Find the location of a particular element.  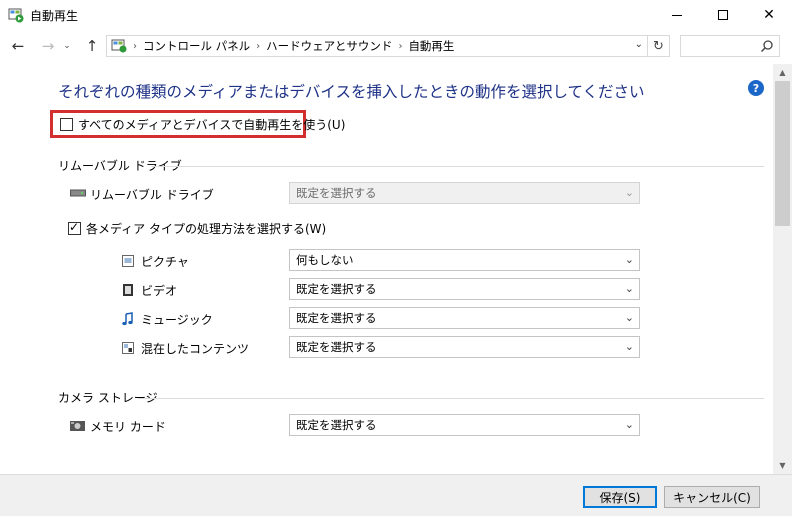

music-icon is located at coordinates (127, 319).